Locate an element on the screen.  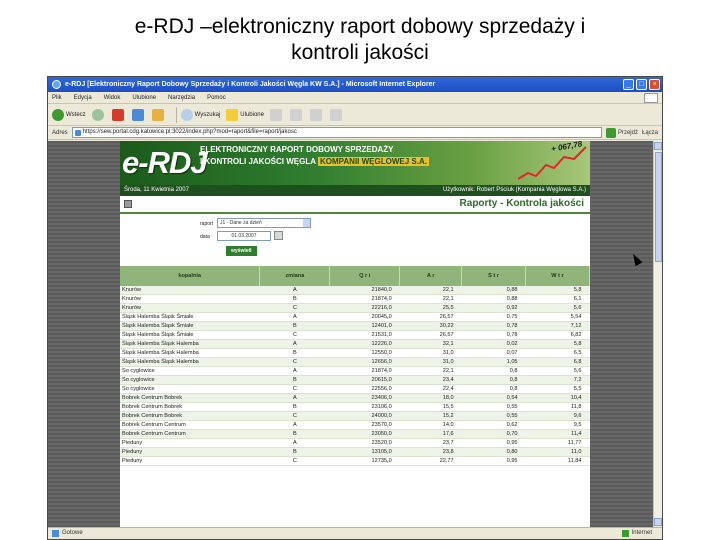
col-header-moisture: W t r is located at coordinates (557, 276).